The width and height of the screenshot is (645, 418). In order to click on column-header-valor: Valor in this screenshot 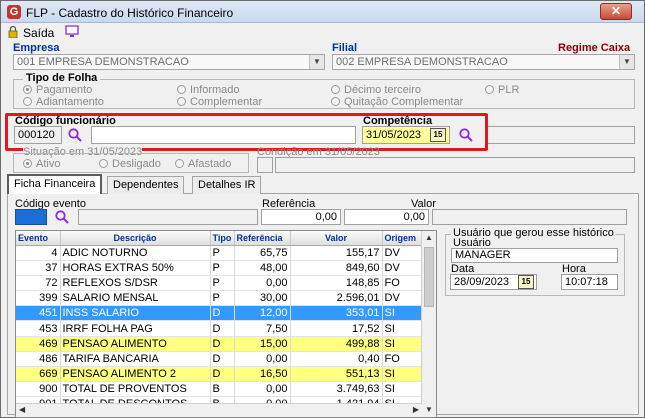, I will do `click(336, 238)`.